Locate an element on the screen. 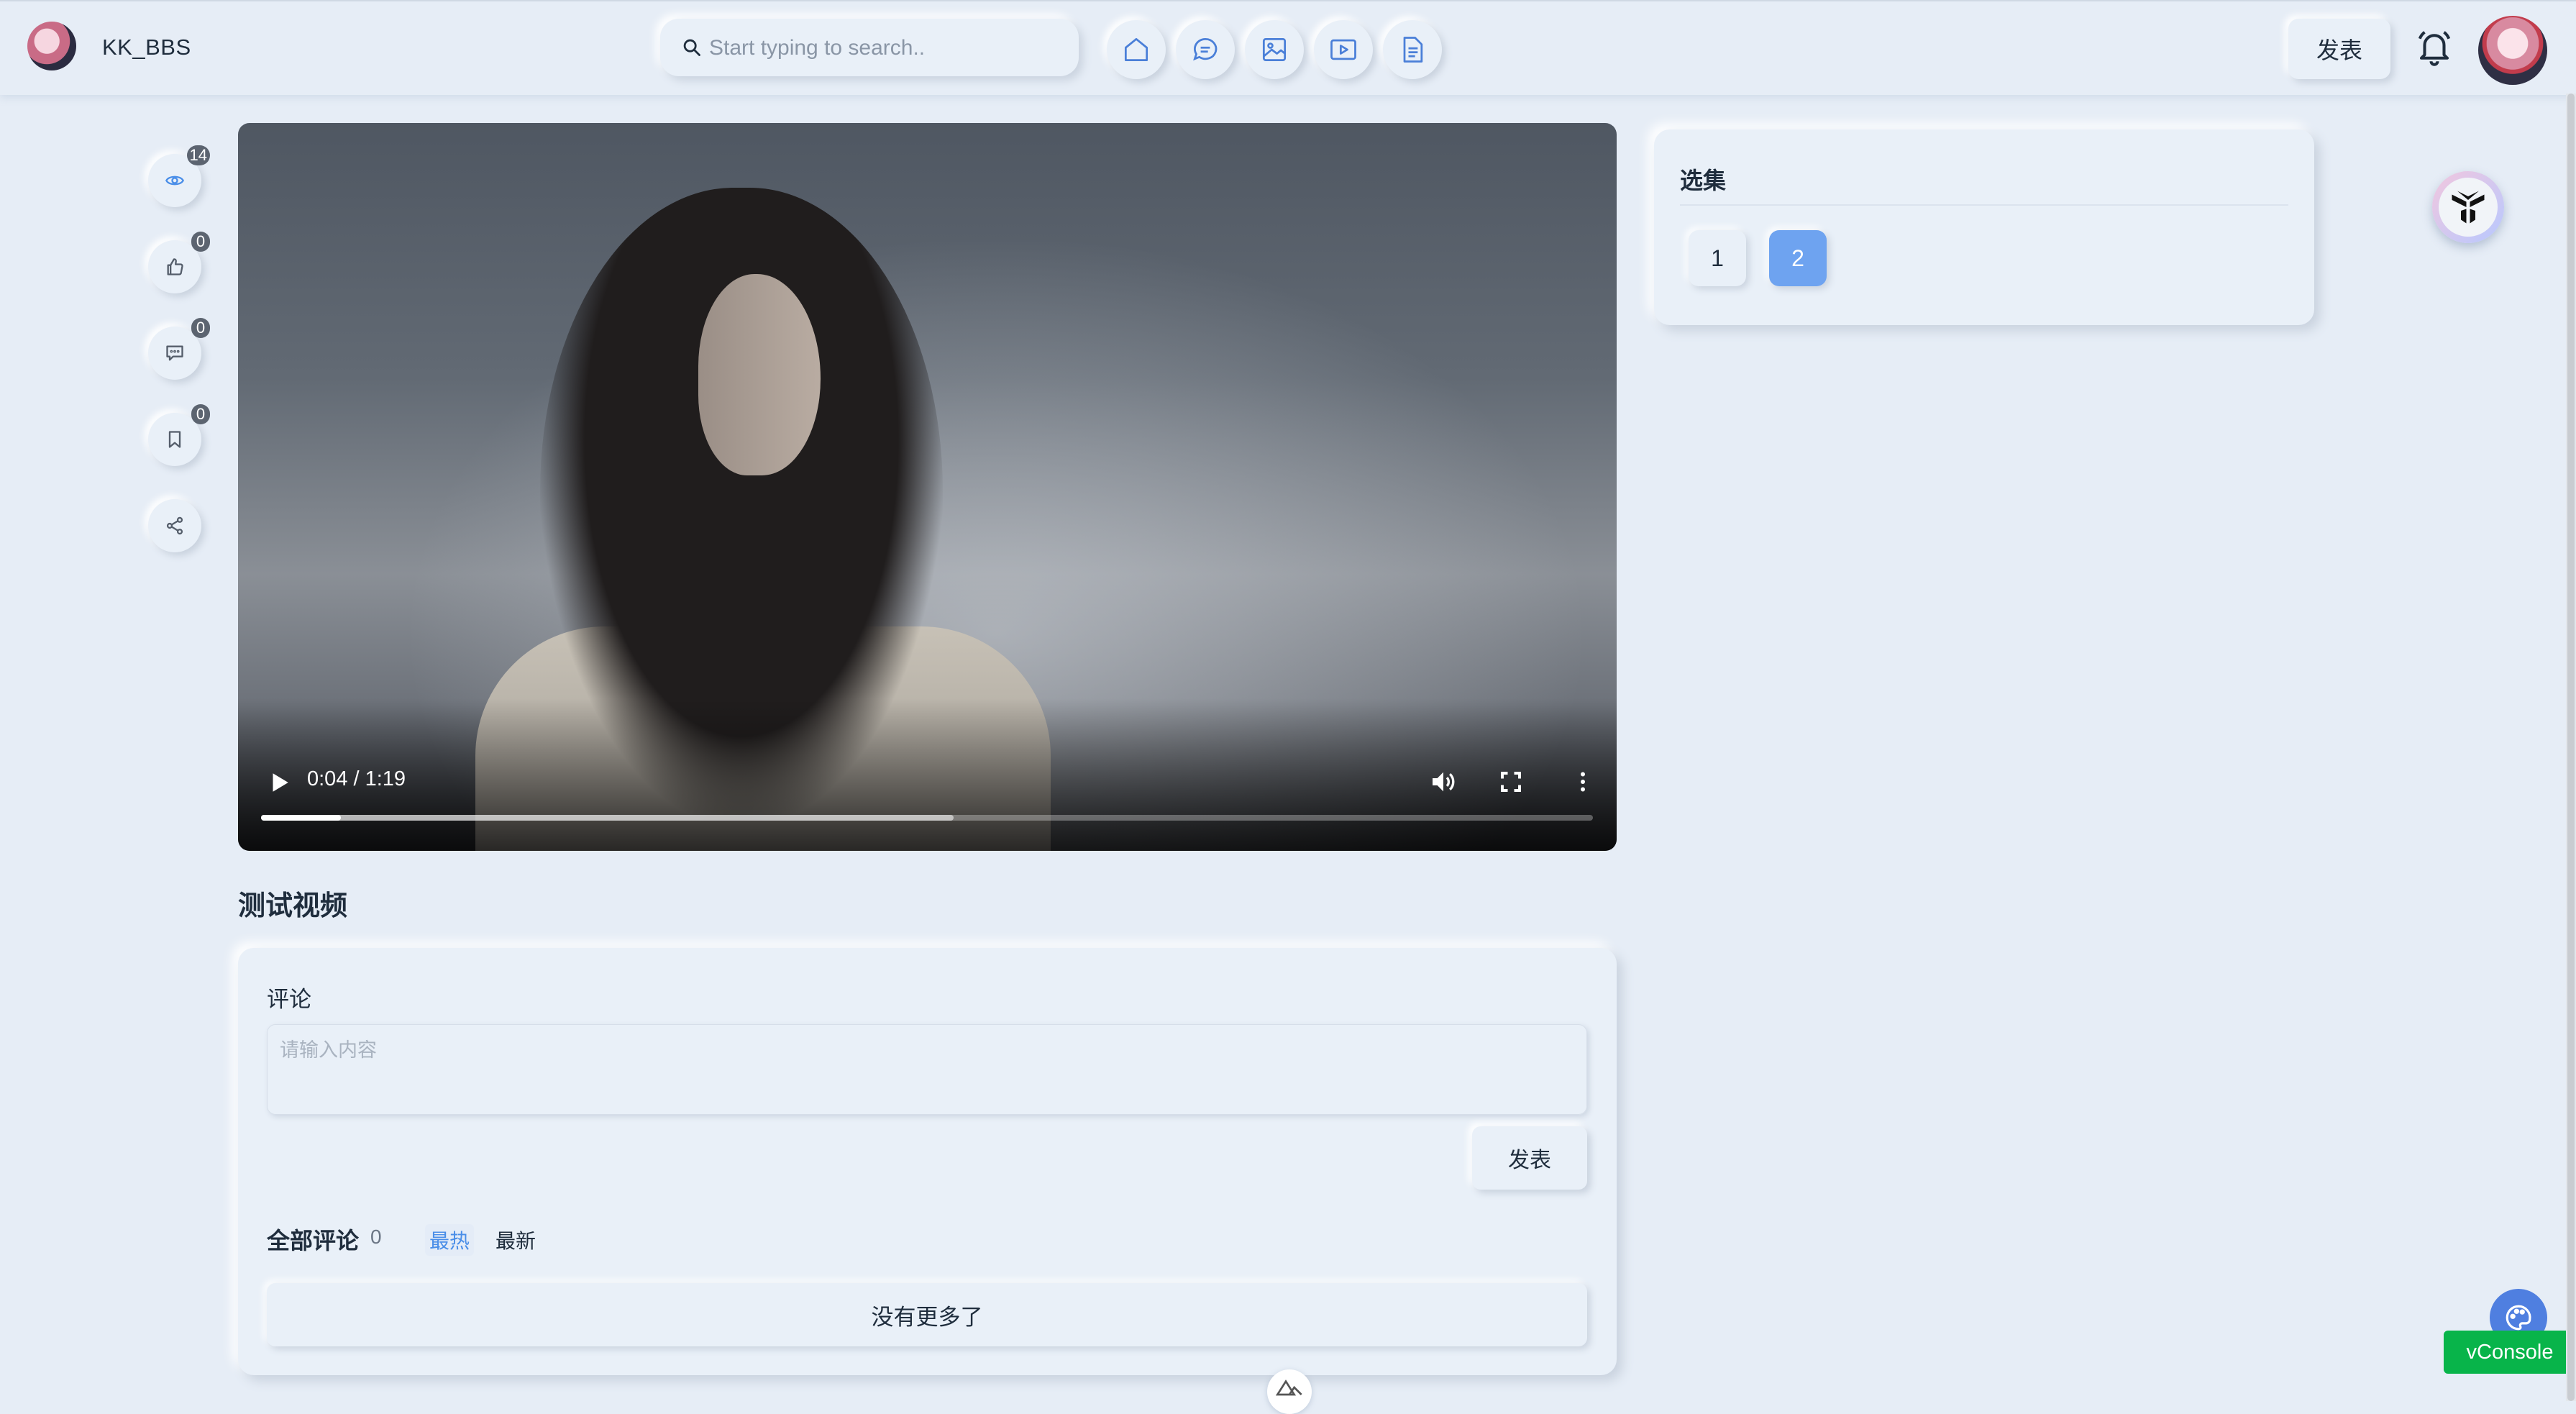  sort-new-tab: 最新 is located at coordinates (515, 1240).